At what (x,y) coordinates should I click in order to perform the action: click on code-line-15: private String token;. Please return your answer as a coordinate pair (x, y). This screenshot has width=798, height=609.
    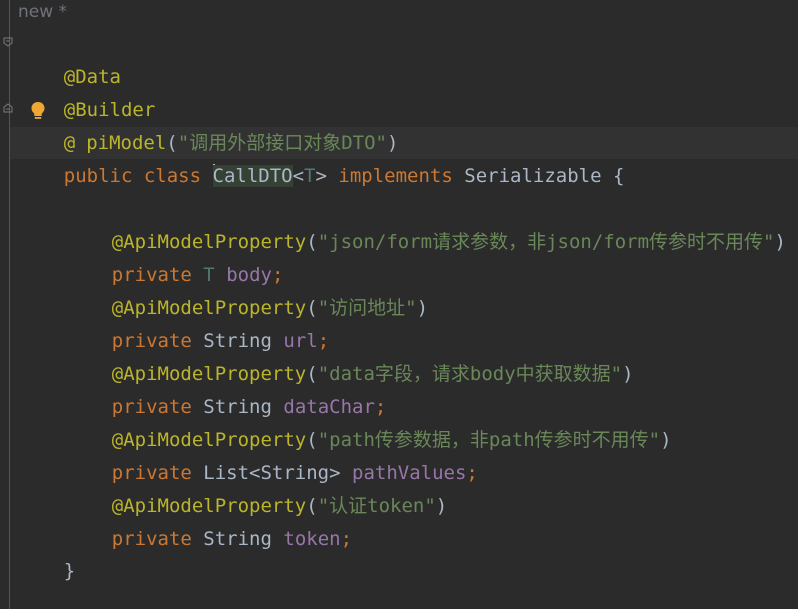
    Looking at the image, I should click on (209, 520).